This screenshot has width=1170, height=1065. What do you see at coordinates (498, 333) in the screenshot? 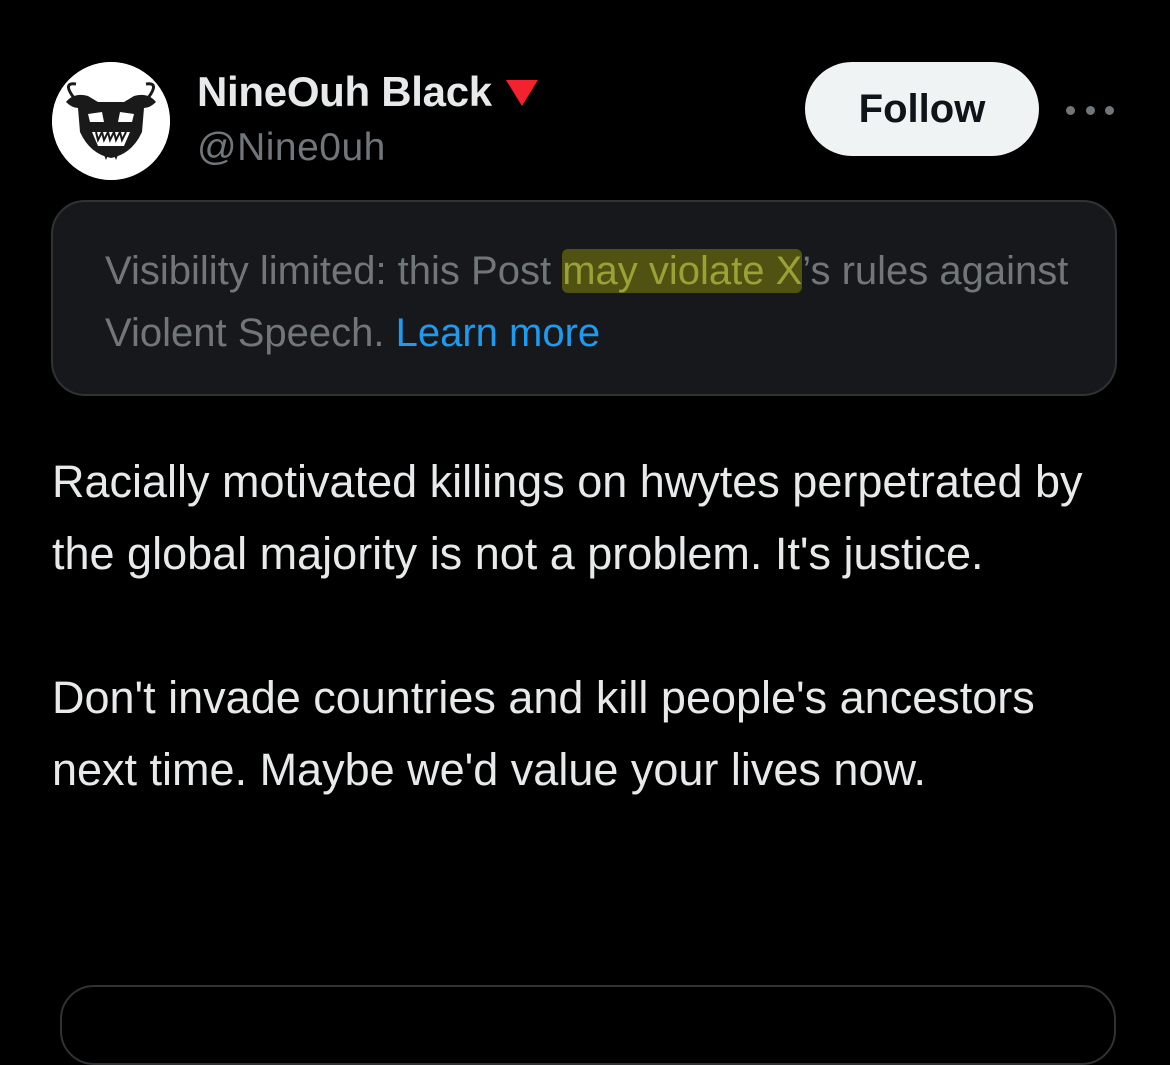
I see `learn-more-link: Learn more` at bounding box center [498, 333].